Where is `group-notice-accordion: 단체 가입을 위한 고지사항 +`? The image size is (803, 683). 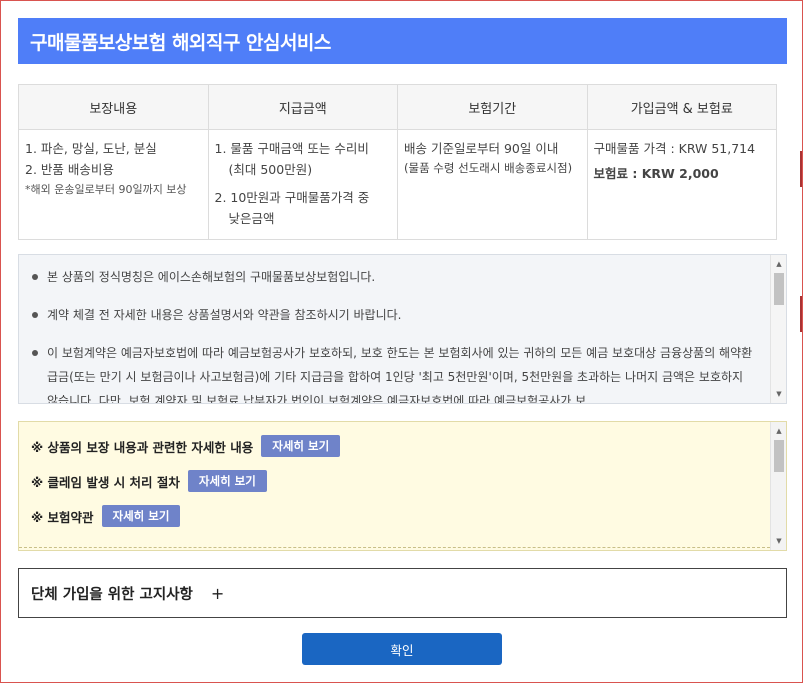
group-notice-accordion: 단체 가입을 위한 고지사항 + is located at coordinates (402, 593).